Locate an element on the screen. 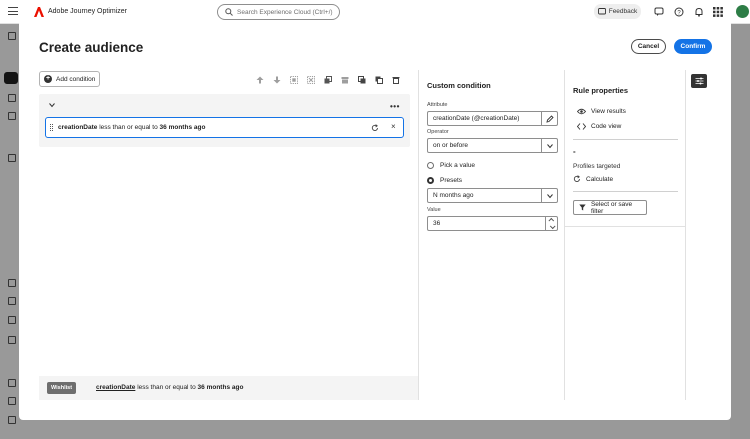  calculate-label: Calculate is located at coordinates (600, 179).